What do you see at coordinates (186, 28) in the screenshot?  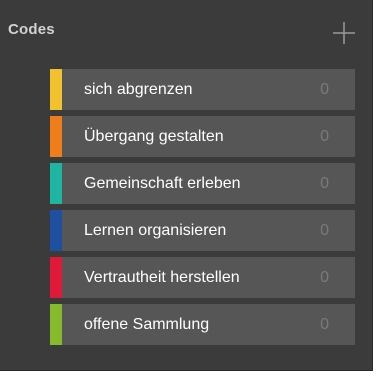 I see `codes-header: Codes` at bounding box center [186, 28].